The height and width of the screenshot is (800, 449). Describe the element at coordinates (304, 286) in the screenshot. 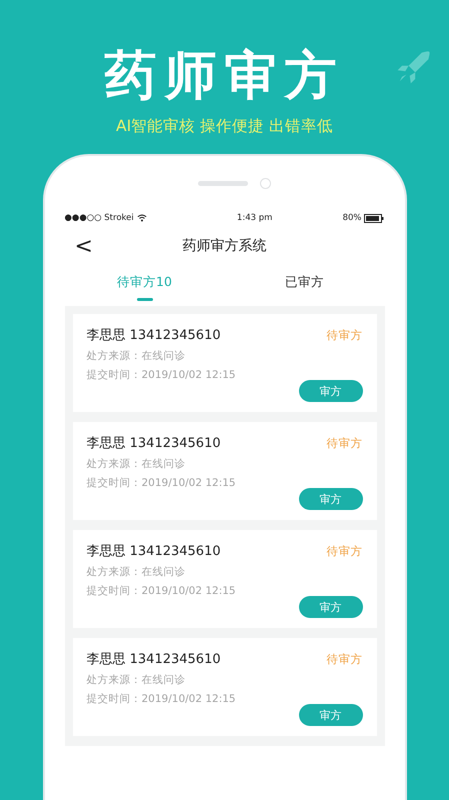

I see `tab: 已审方` at that location.